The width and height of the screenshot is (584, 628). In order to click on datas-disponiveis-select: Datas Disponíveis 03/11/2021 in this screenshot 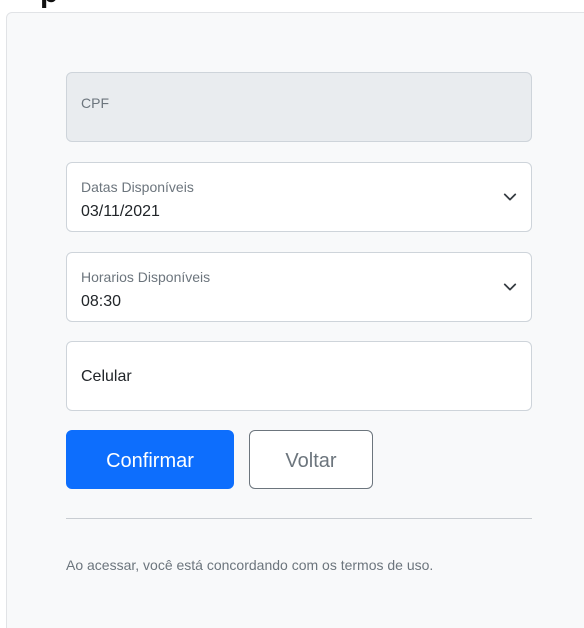, I will do `click(299, 197)`.